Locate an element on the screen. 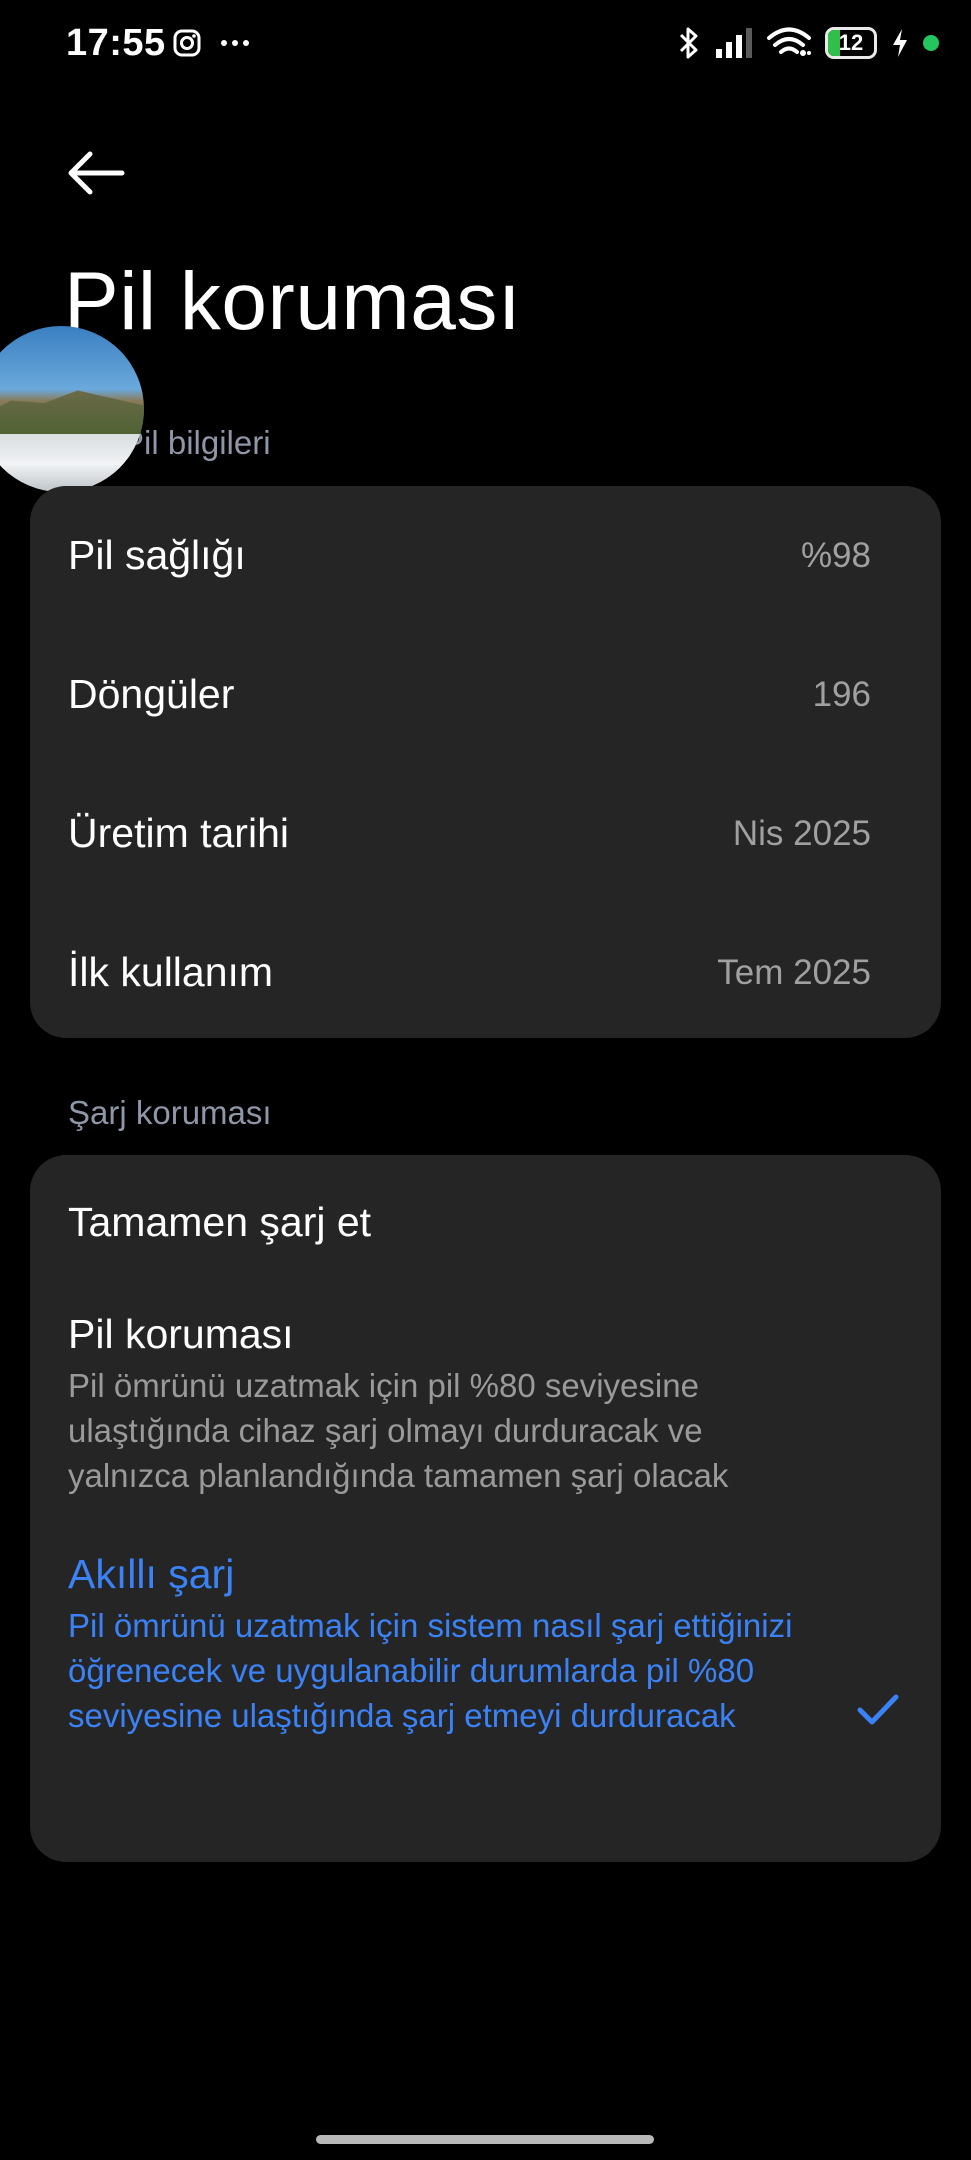 The height and width of the screenshot is (2160, 971). option-battery-protection-title: Pil koruması is located at coordinates (181, 1334).